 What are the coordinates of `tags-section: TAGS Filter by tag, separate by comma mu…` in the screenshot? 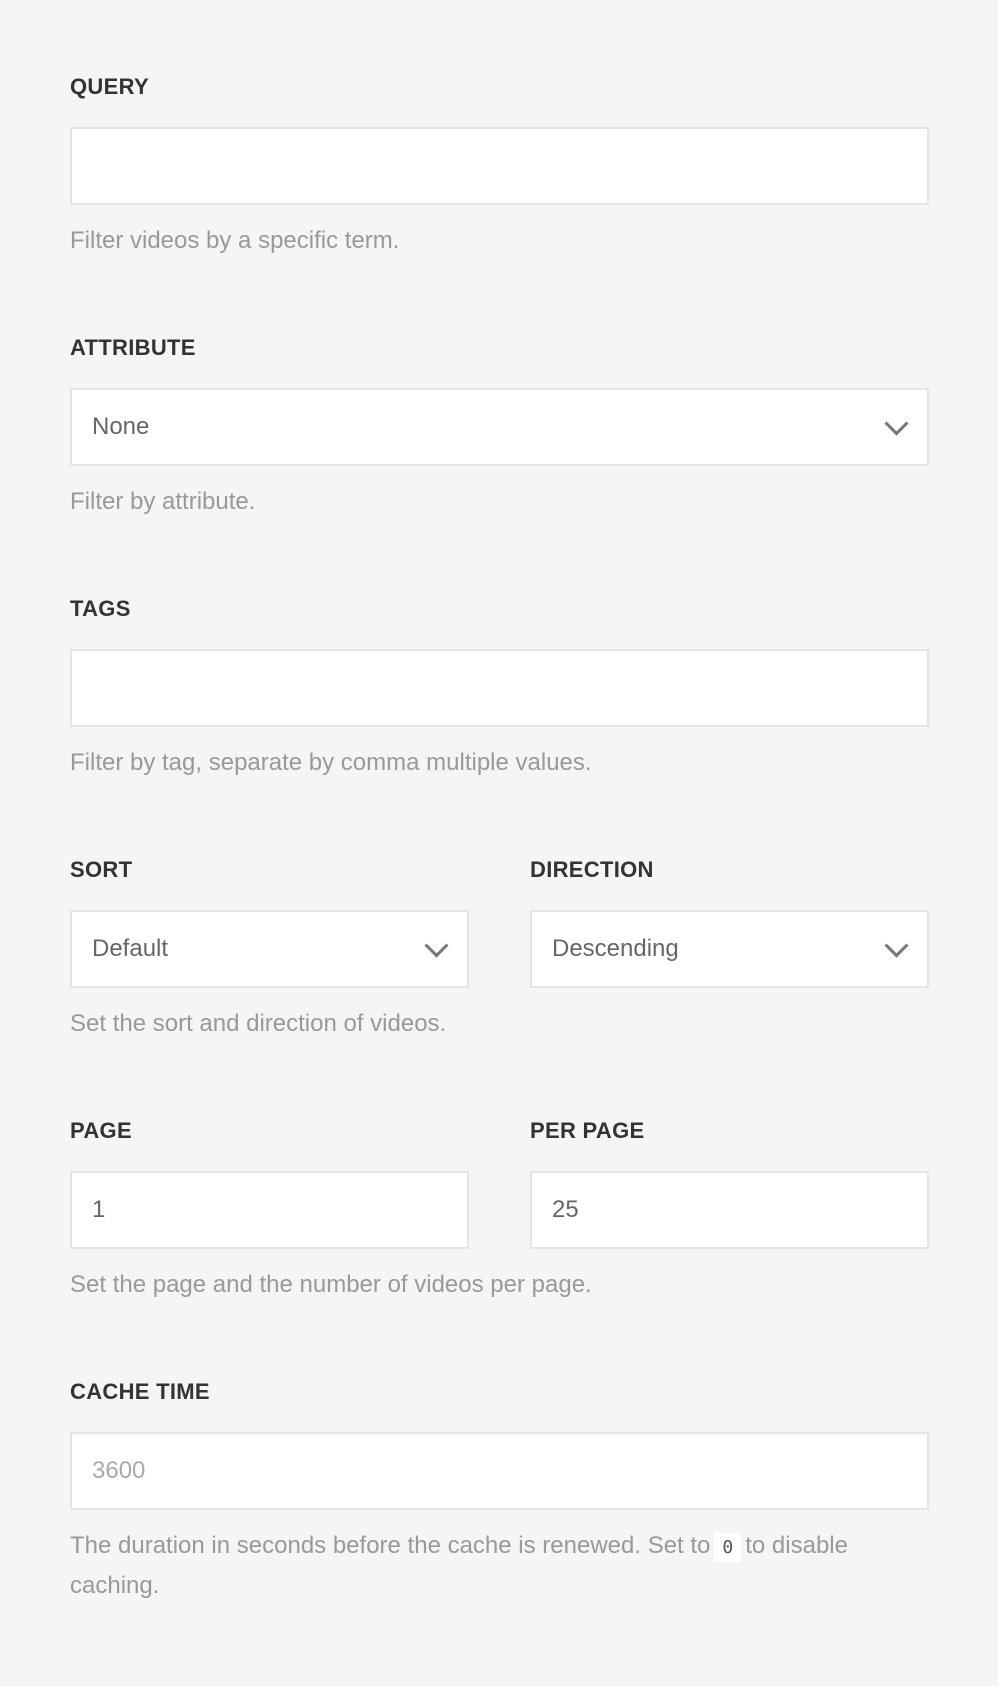 It's located at (499, 688).